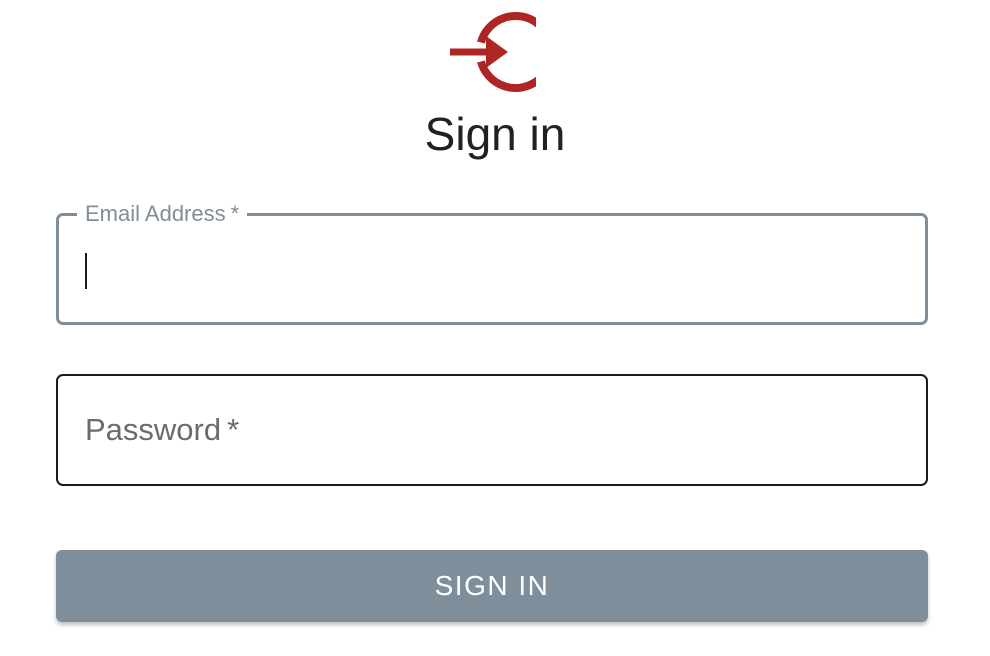 The image size is (990, 656). I want to click on password-required-marker: *, so click(233, 429).